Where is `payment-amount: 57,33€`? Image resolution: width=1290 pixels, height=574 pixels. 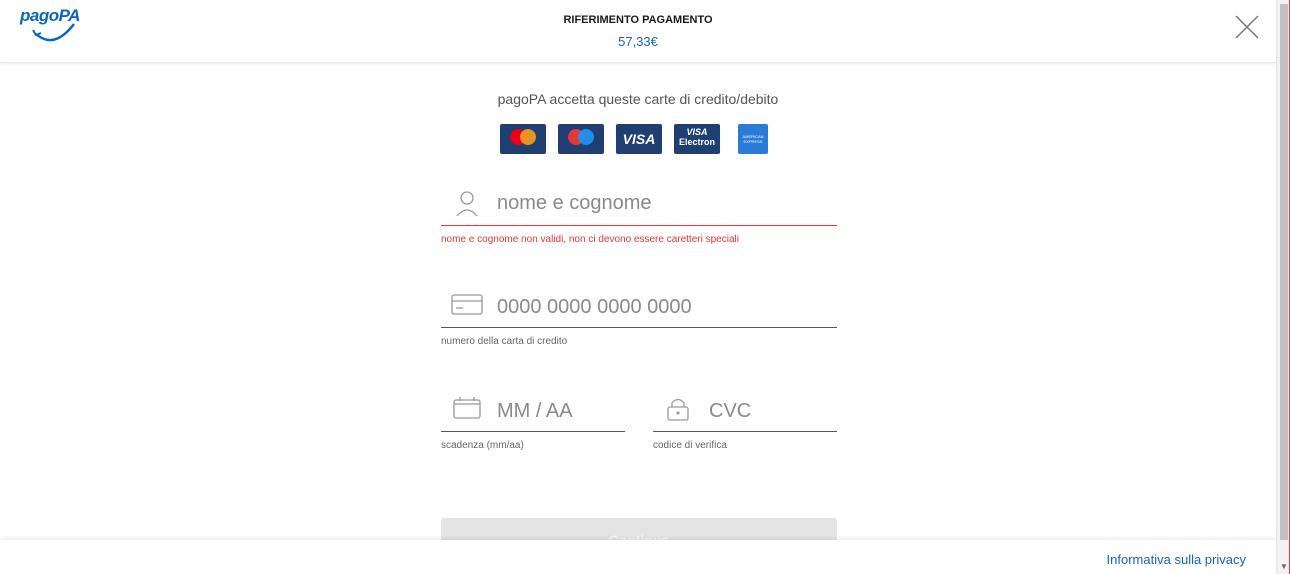 payment-amount: 57,33€ is located at coordinates (638, 41).